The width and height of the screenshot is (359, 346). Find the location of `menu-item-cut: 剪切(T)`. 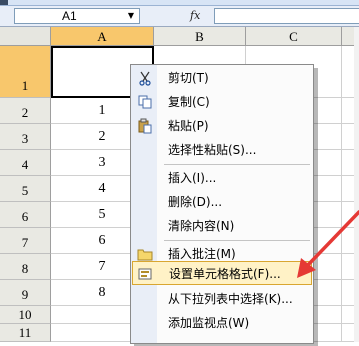

menu-item-cut: 剪切(T) is located at coordinates (222, 78).